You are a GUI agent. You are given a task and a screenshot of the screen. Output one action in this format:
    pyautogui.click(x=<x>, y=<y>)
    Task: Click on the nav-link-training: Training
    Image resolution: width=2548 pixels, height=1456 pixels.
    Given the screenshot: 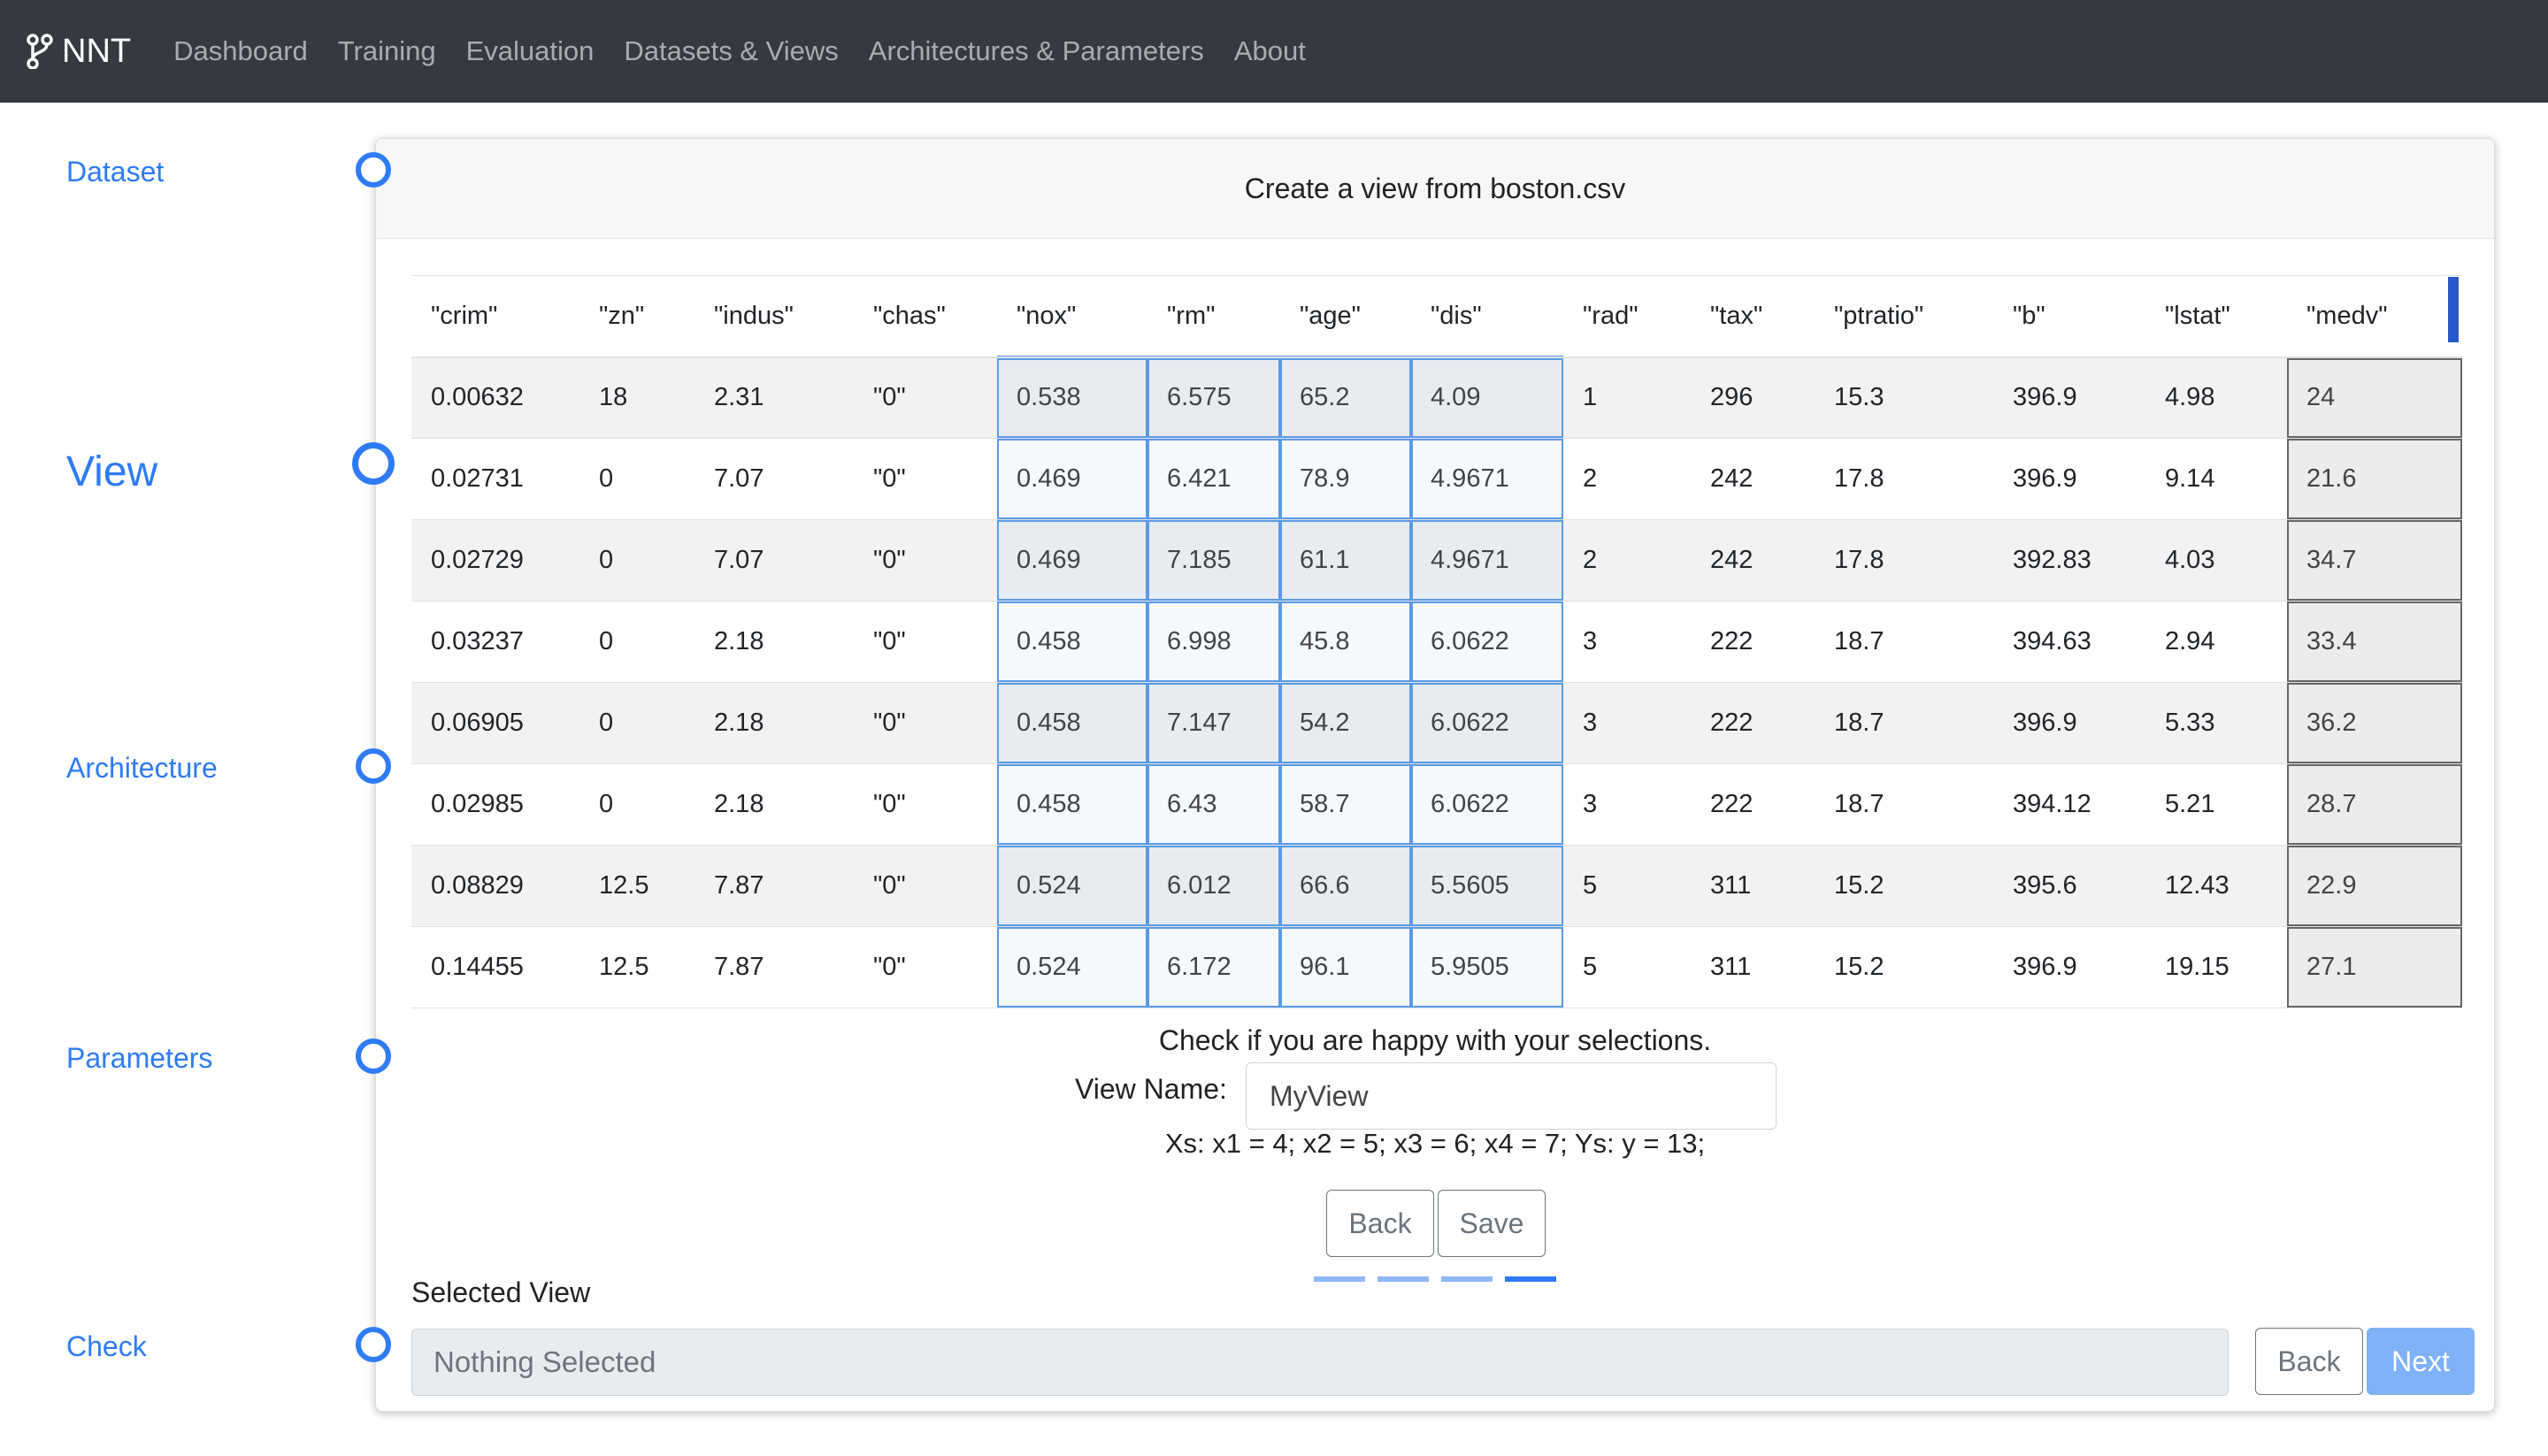 What is the action you would take?
    pyautogui.click(x=387, y=51)
    